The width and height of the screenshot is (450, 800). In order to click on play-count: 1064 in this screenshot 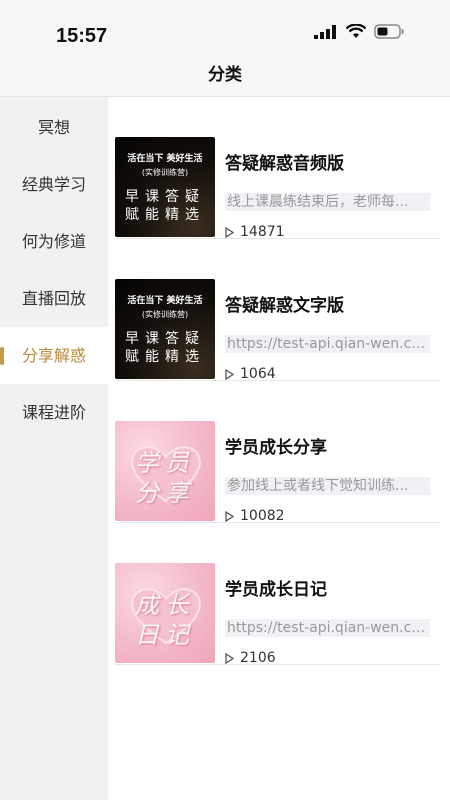, I will do `click(250, 374)`.